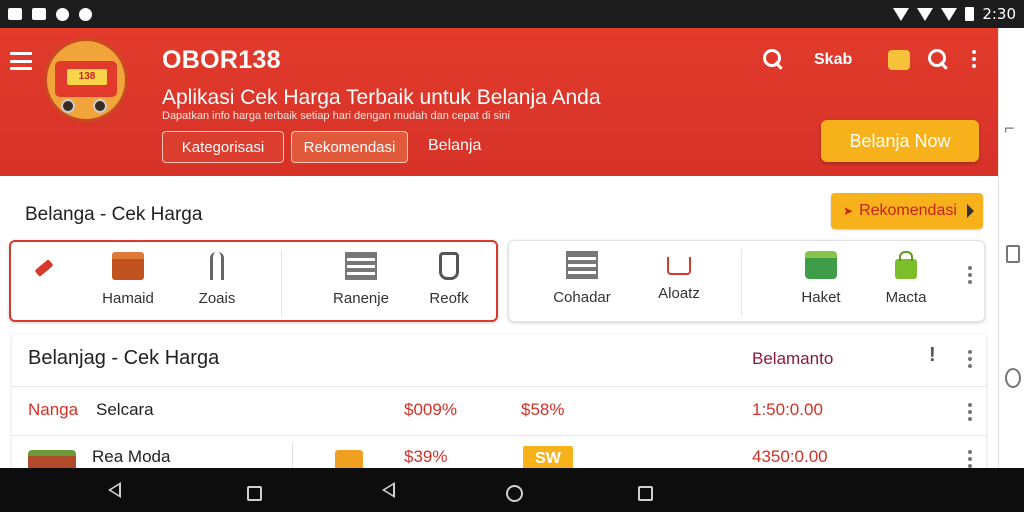 This screenshot has height=512, width=1024. What do you see at coordinates (790, 456) in the screenshot?
I see `row-total: 4350:0.00` at bounding box center [790, 456].